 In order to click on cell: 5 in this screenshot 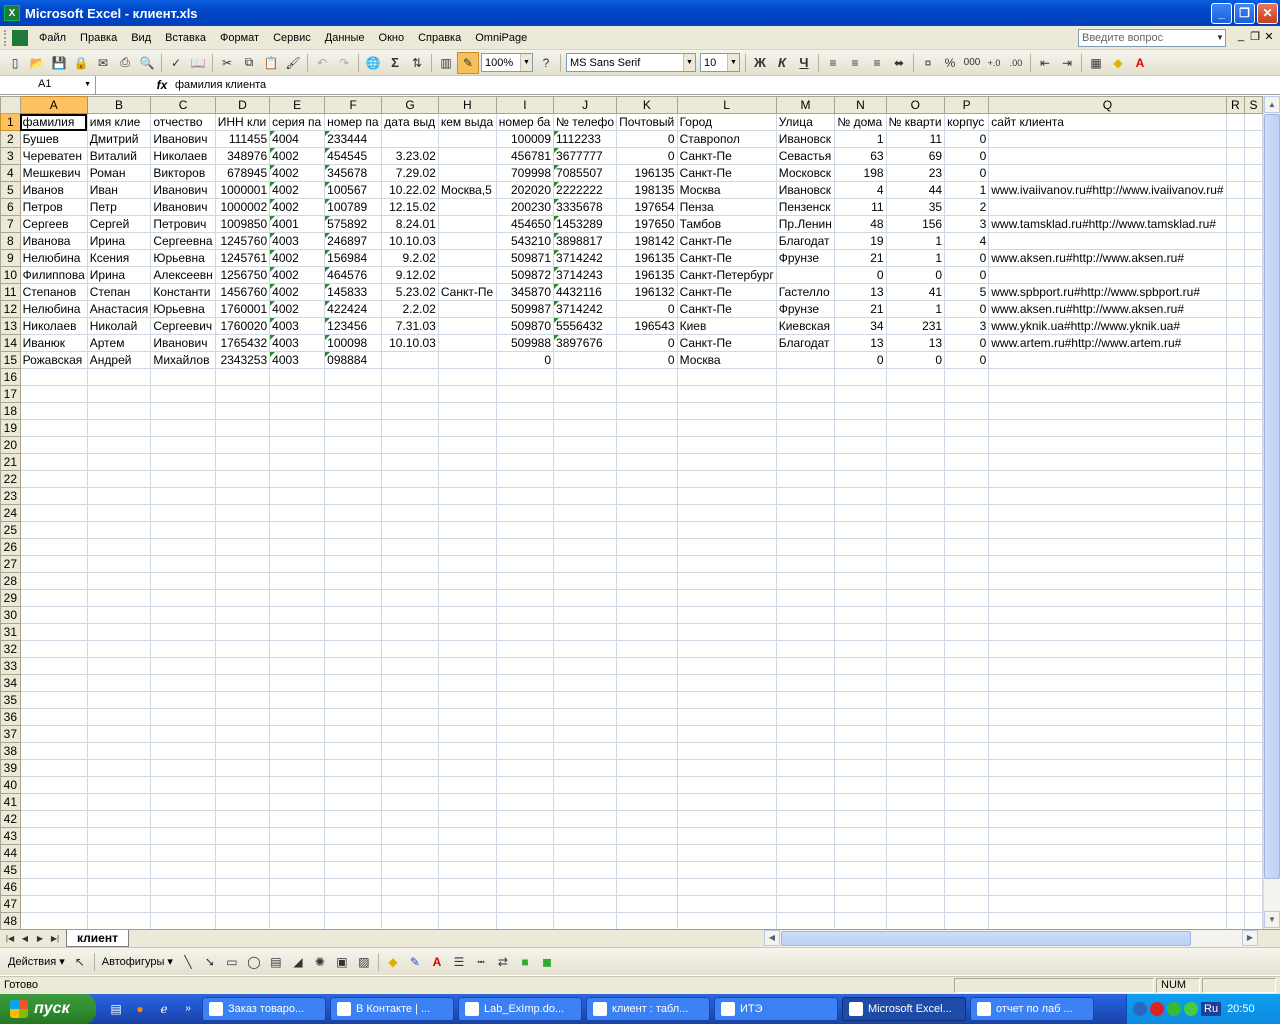, I will do `click(967, 292)`.